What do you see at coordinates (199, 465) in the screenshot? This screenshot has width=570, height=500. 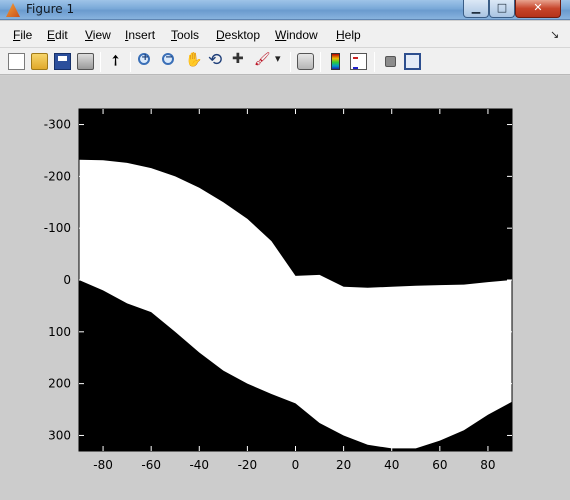 I see `x-tick-label: -40` at bounding box center [199, 465].